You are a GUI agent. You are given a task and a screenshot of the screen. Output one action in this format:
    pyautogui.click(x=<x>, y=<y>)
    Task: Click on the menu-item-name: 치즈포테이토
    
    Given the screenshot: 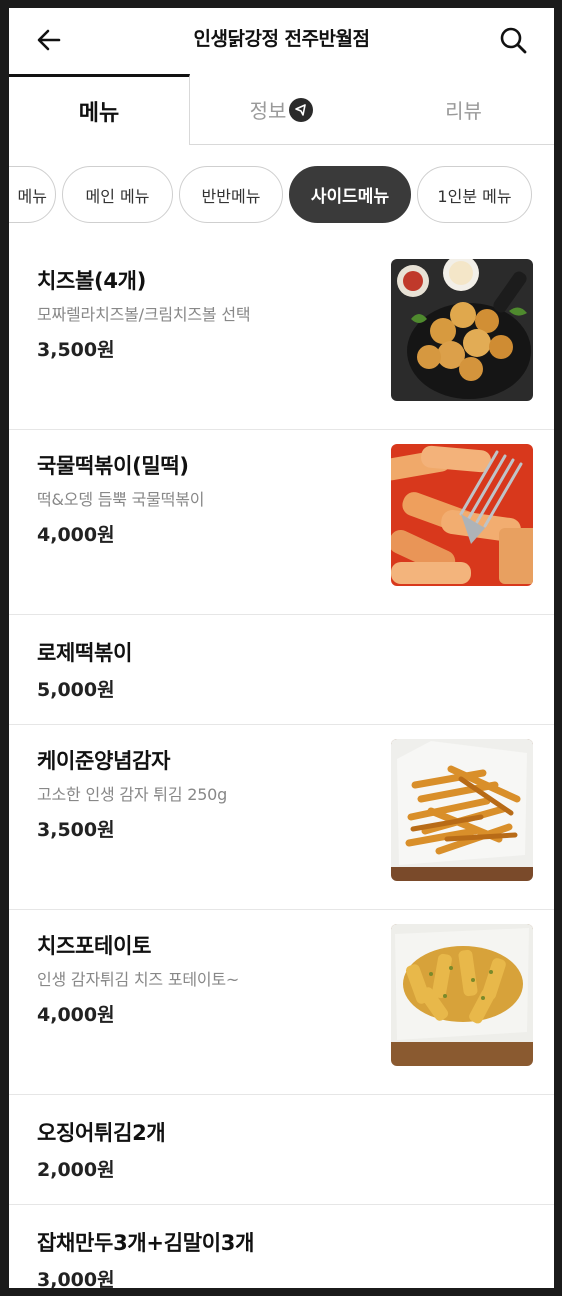 What is the action you would take?
    pyautogui.click(x=94, y=946)
    